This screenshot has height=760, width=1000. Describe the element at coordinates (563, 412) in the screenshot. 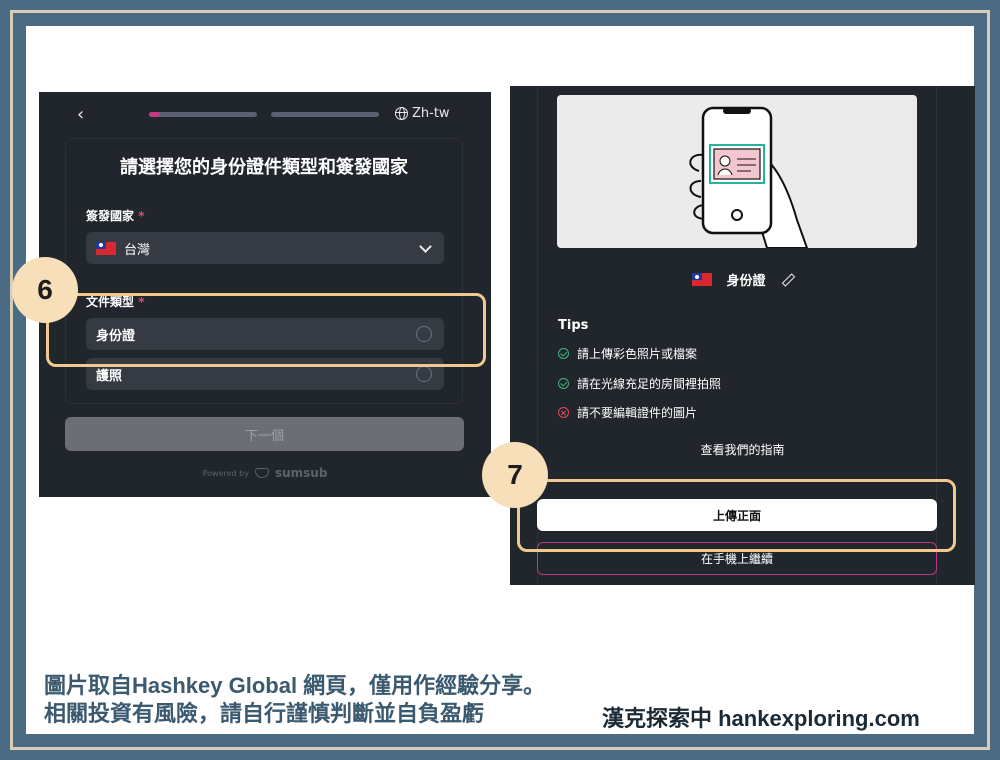

I see `x-circle-icon` at that location.